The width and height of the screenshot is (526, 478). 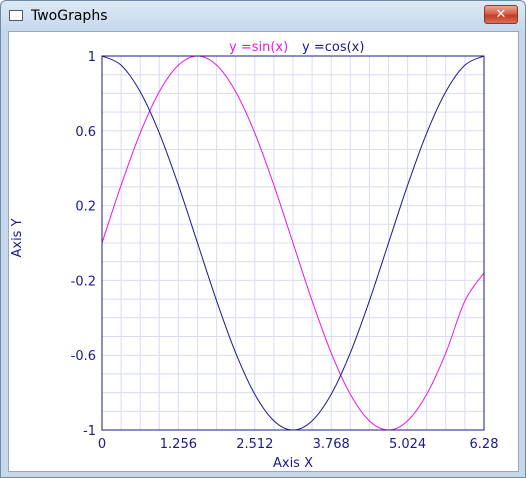 I want to click on y-tick-label: 1, so click(x=92, y=57).